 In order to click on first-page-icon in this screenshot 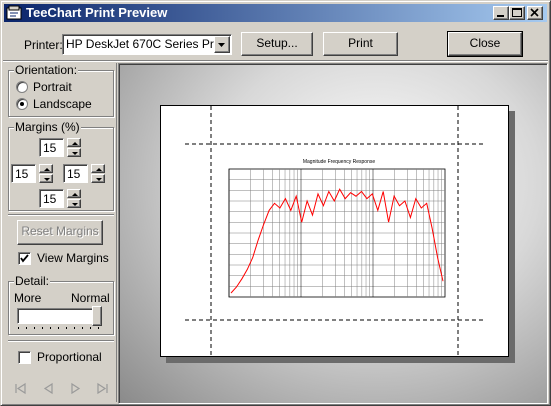, I will do `click(21, 389)`.